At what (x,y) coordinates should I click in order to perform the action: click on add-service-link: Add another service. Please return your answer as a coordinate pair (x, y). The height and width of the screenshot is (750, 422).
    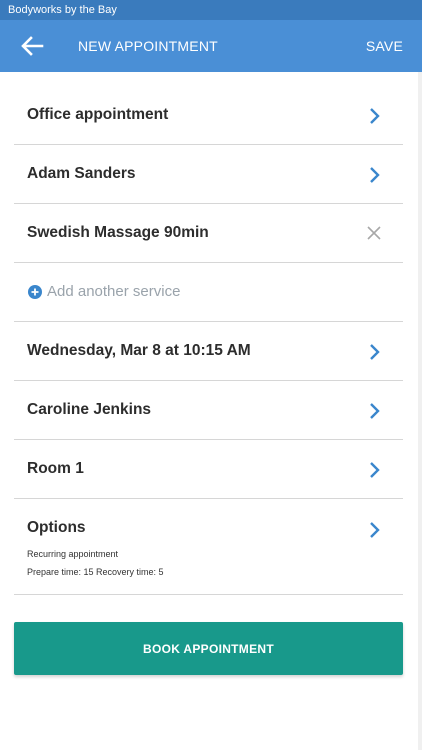
    Looking at the image, I should click on (114, 291).